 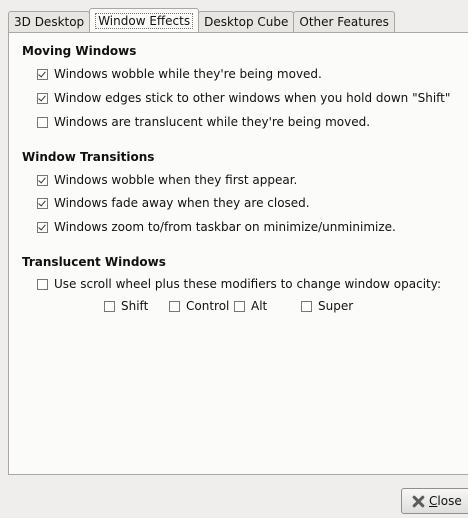 I want to click on checkbox-label: Windows fade away when they are closed., so click(x=182, y=203).